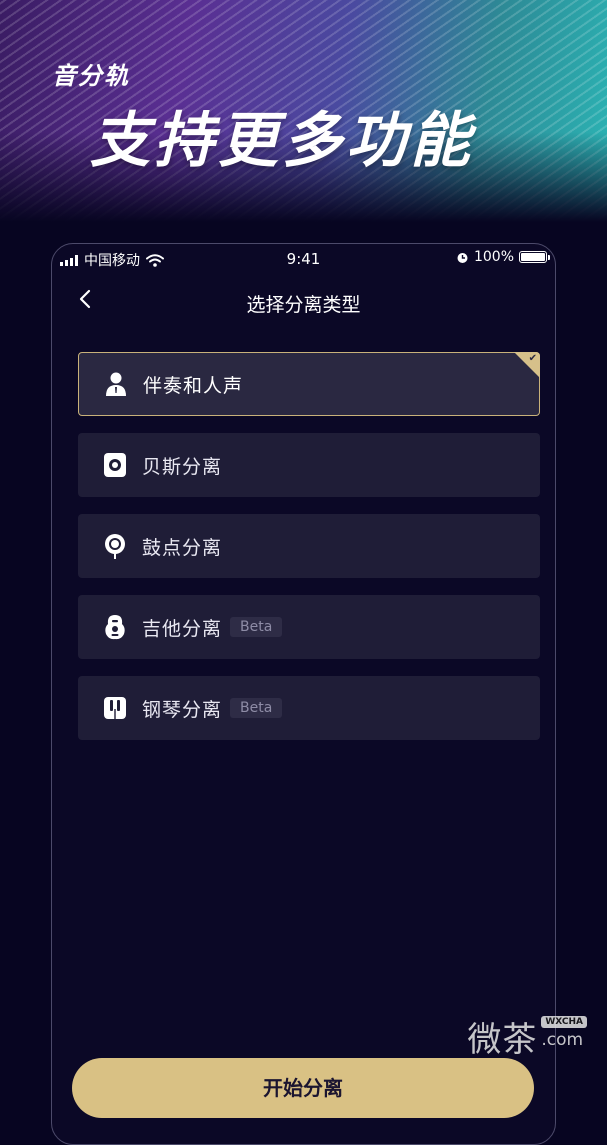 Image resolution: width=607 pixels, height=1145 pixels. Describe the element at coordinates (532, 358) in the screenshot. I see `check-icon: ✔` at that location.